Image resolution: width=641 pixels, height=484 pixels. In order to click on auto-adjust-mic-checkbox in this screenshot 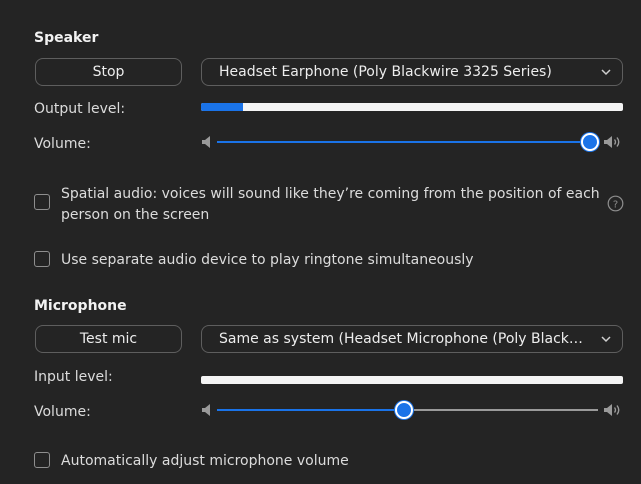, I will do `click(42, 460)`.